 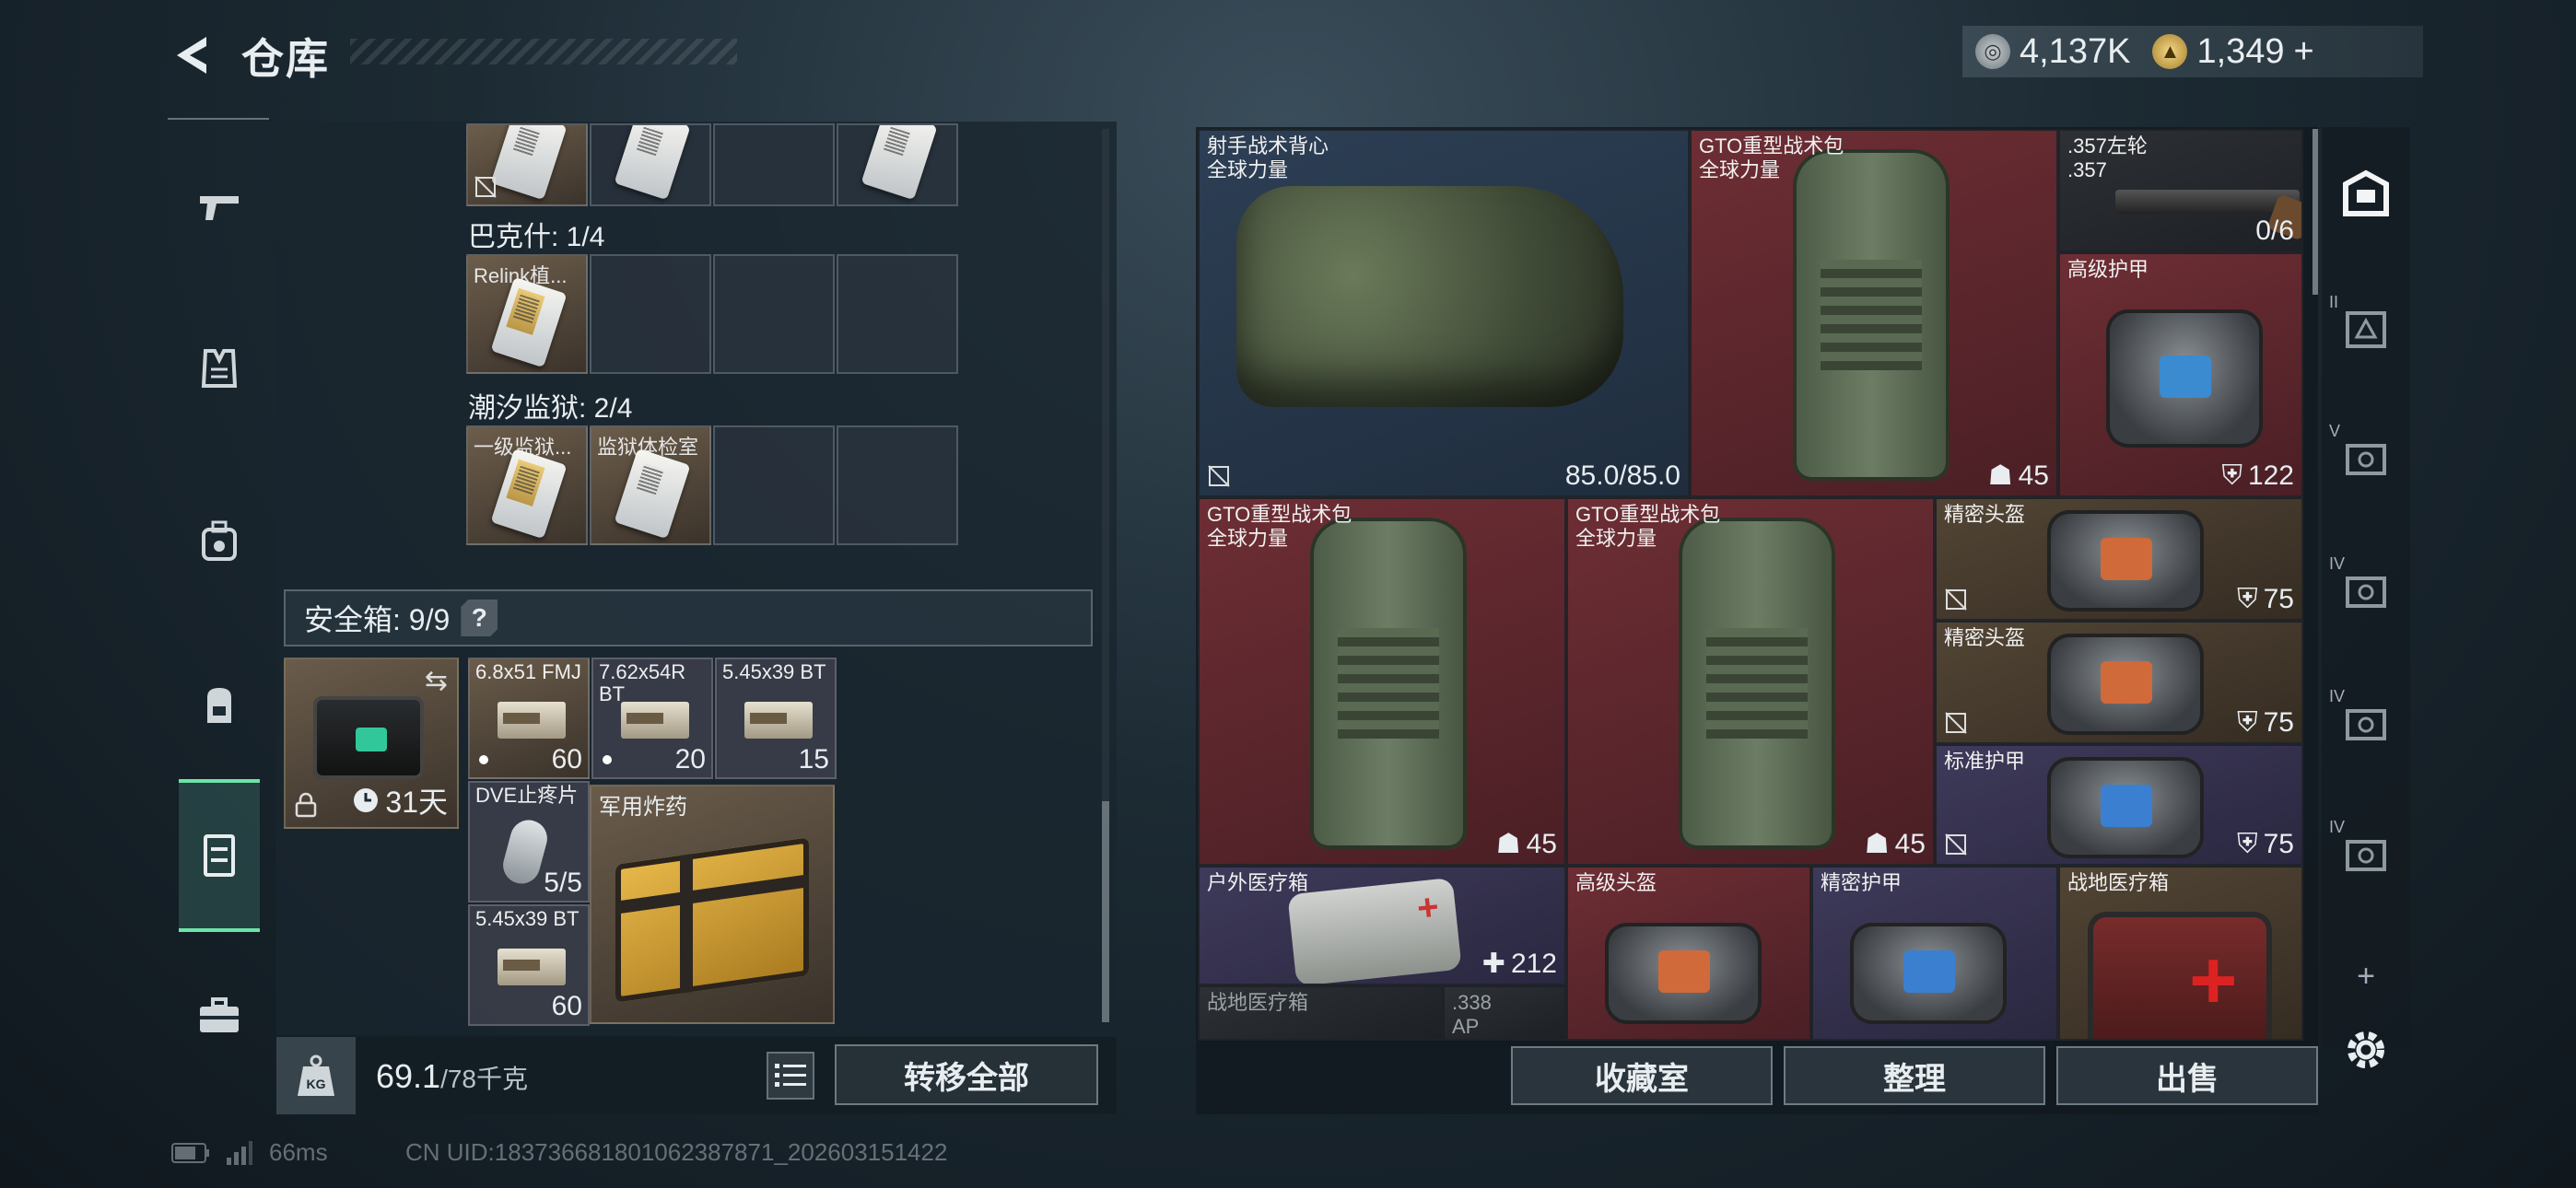 I want to click on safe-box-container: ⇆ 31天, so click(x=371, y=743).